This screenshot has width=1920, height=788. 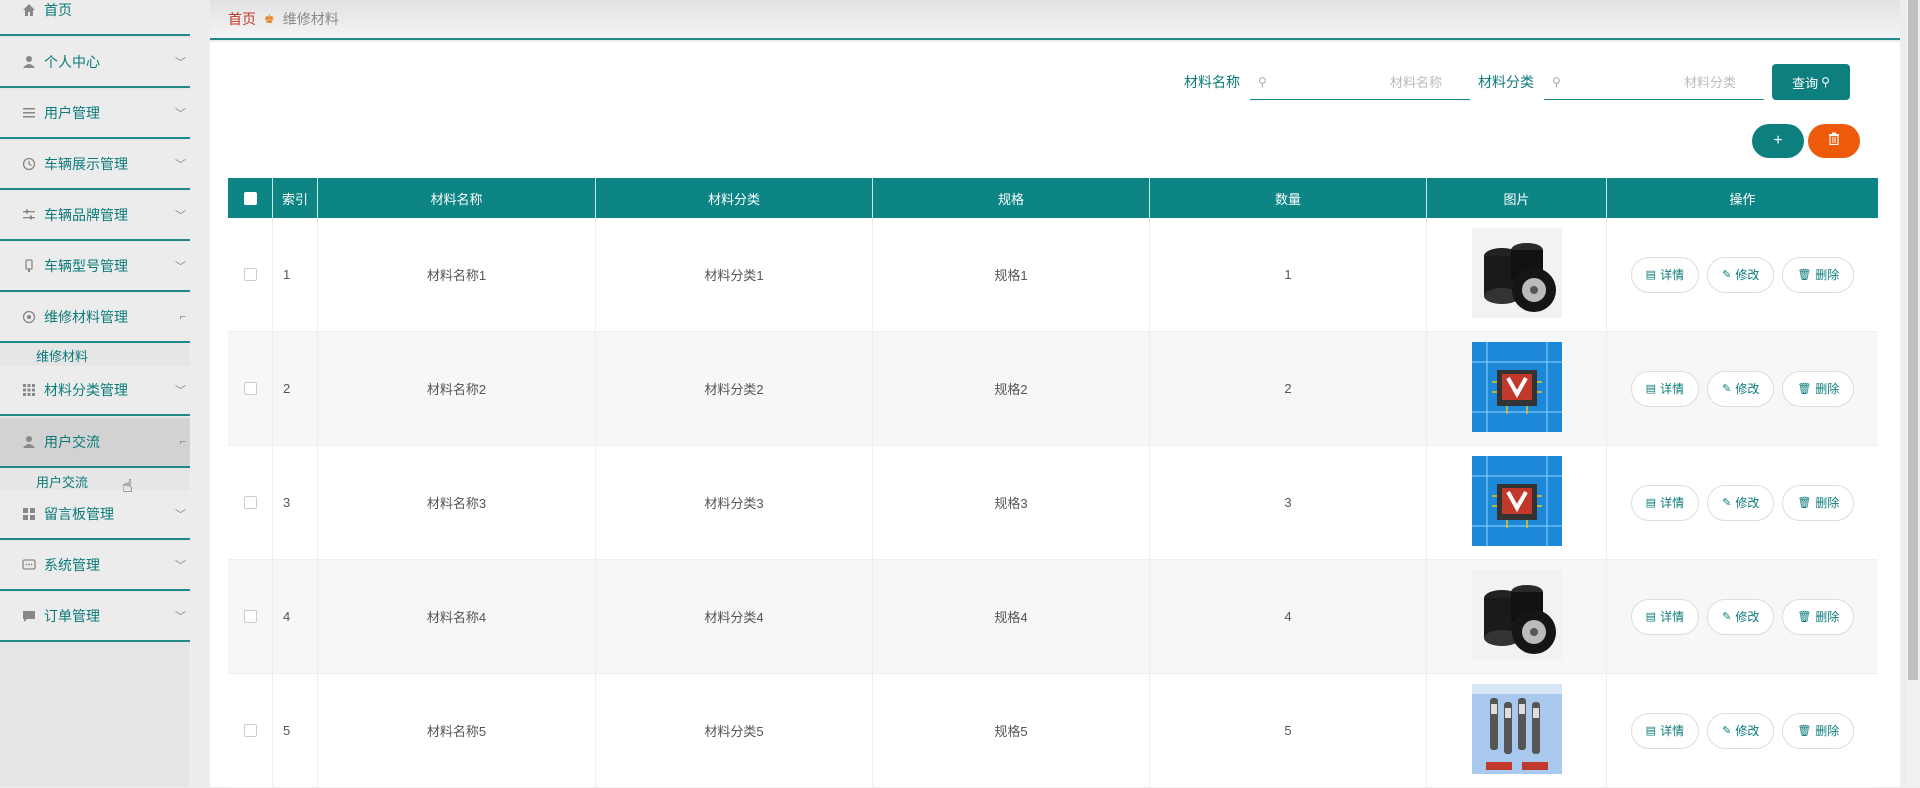 What do you see at coordinates (1834, 141) in the screenshot?
I see `batch-delete-button` at bounding box center [1834, 141].